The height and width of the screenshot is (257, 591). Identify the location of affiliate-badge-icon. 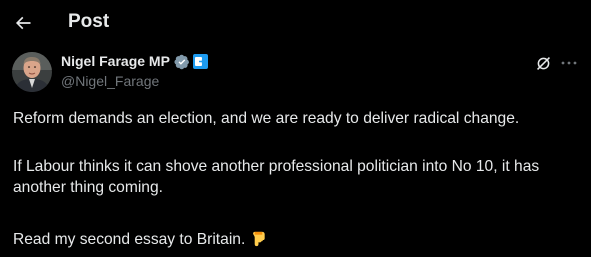
(200, 61).